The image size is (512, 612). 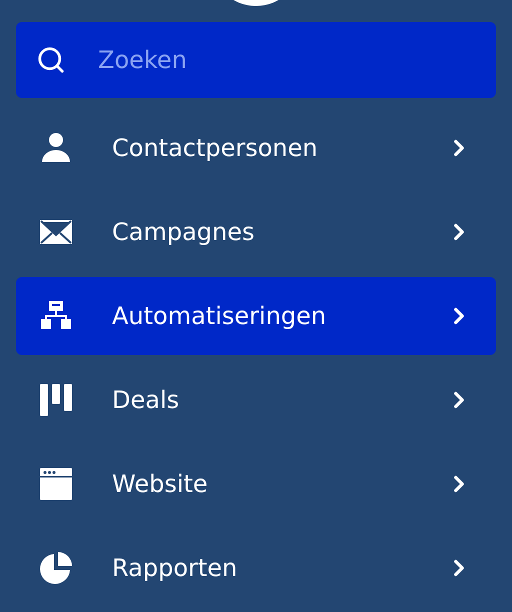 I want to click on pie-chart-icon, so click(x=56, y=568).